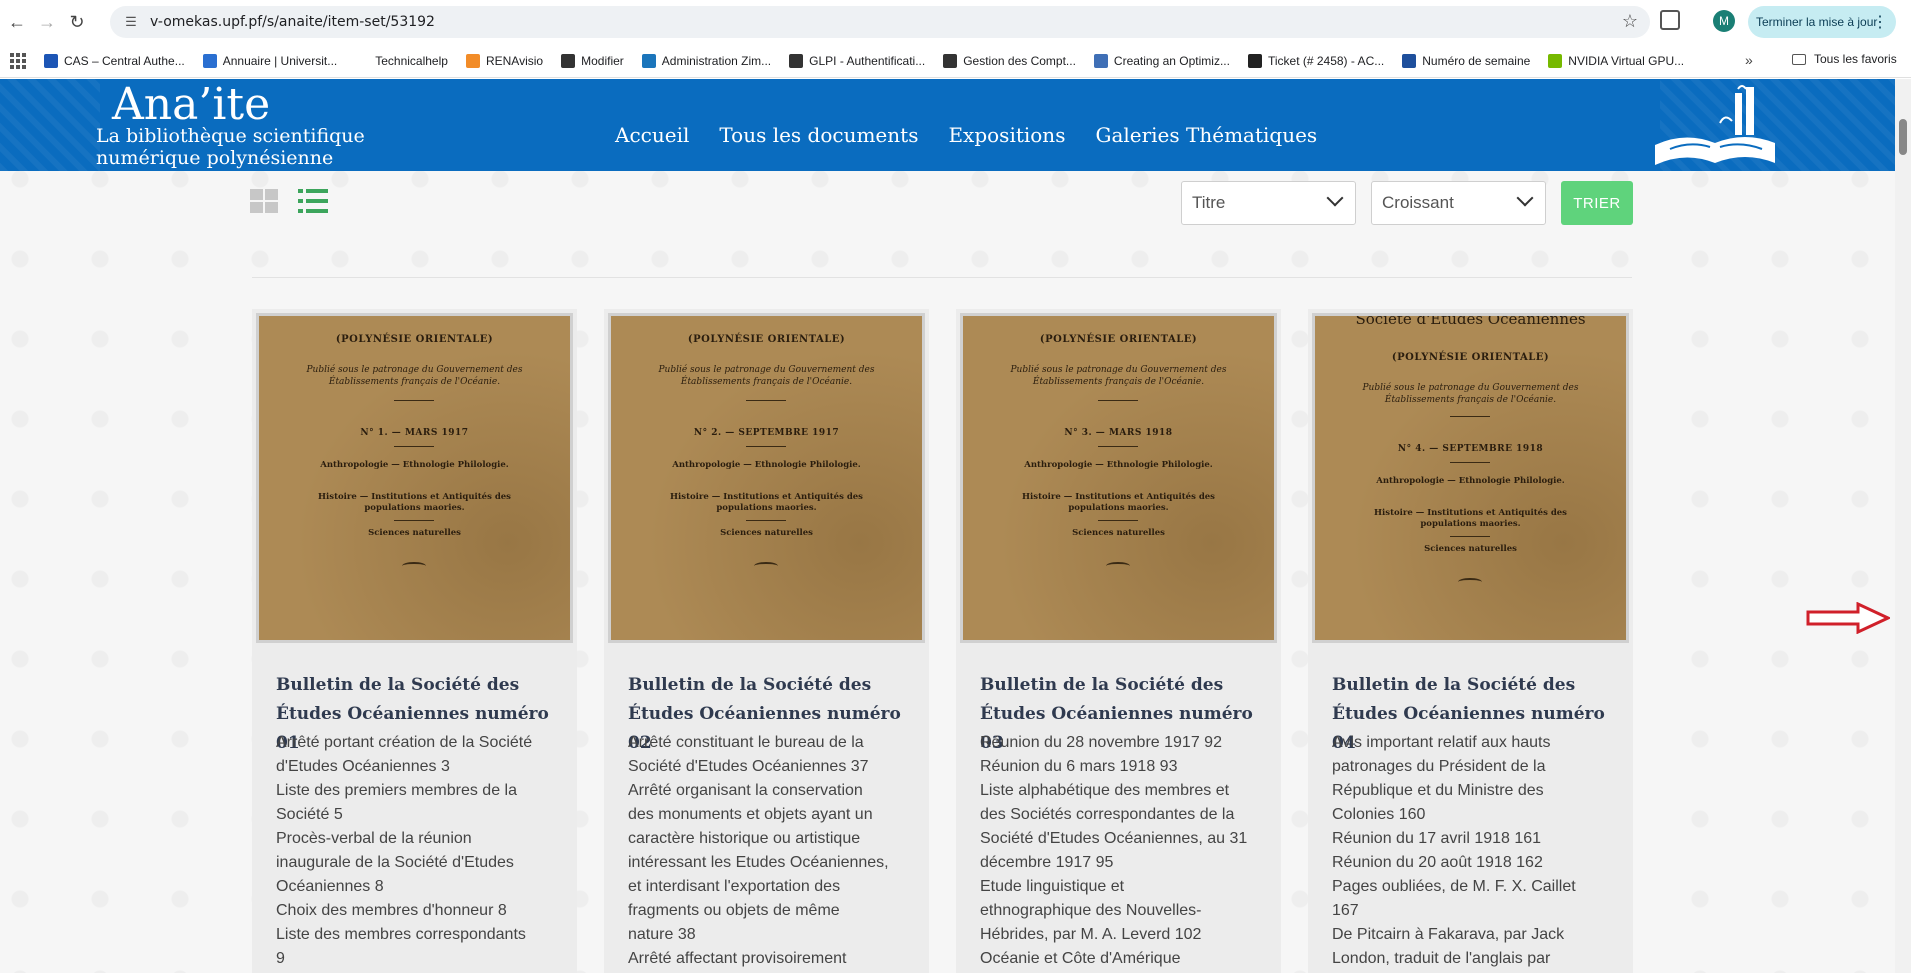 The width and height of the screenshot is (1911, 973). Describe the element at coordinates (404, 742) in the screenshot. I see `description-line: Arrêté portant création de la Société` at that location.